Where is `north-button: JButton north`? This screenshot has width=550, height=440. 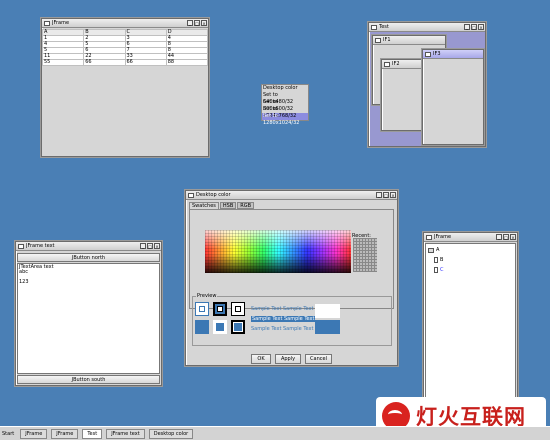 north-button: JButton north is located at coordinates (88, 257).